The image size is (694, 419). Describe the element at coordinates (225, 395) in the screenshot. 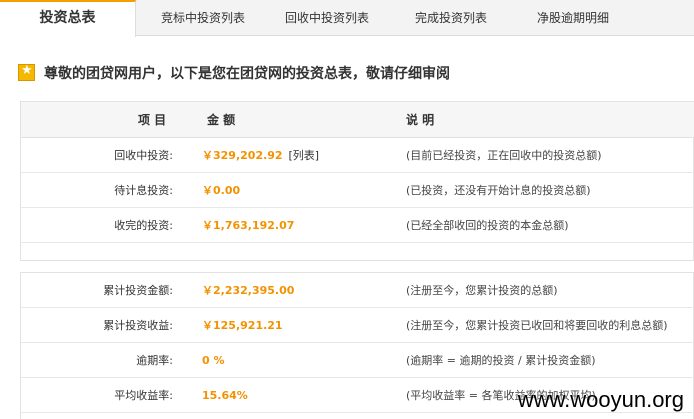

I see `row-value: 15.64%` at that location.